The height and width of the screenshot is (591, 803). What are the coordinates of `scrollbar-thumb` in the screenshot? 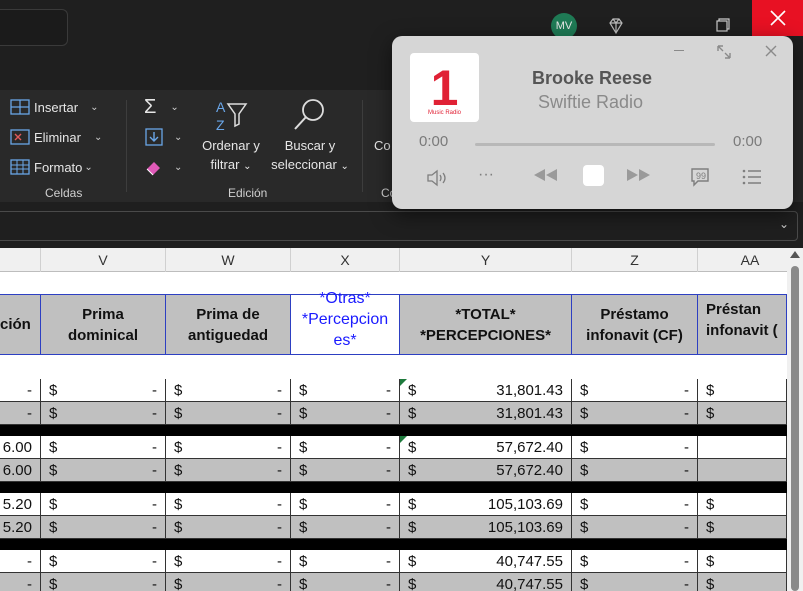 It's located at (795, 428).